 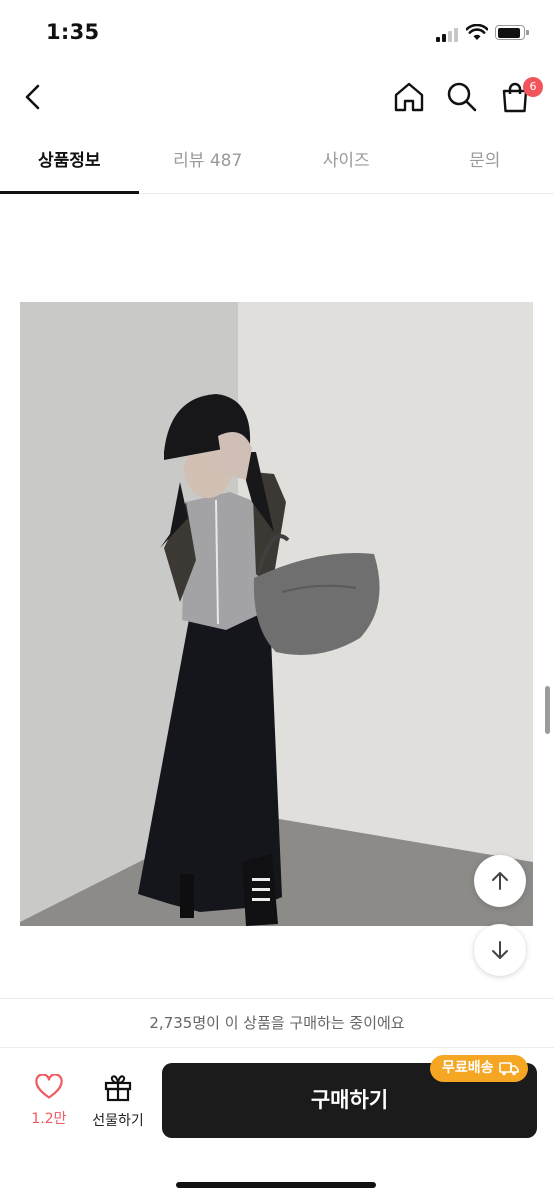 What do you see at coordinates (468, 1068) in the screenshot?
I see `free-shipping-label: 무료배송` at bounding box center [468, 1068].